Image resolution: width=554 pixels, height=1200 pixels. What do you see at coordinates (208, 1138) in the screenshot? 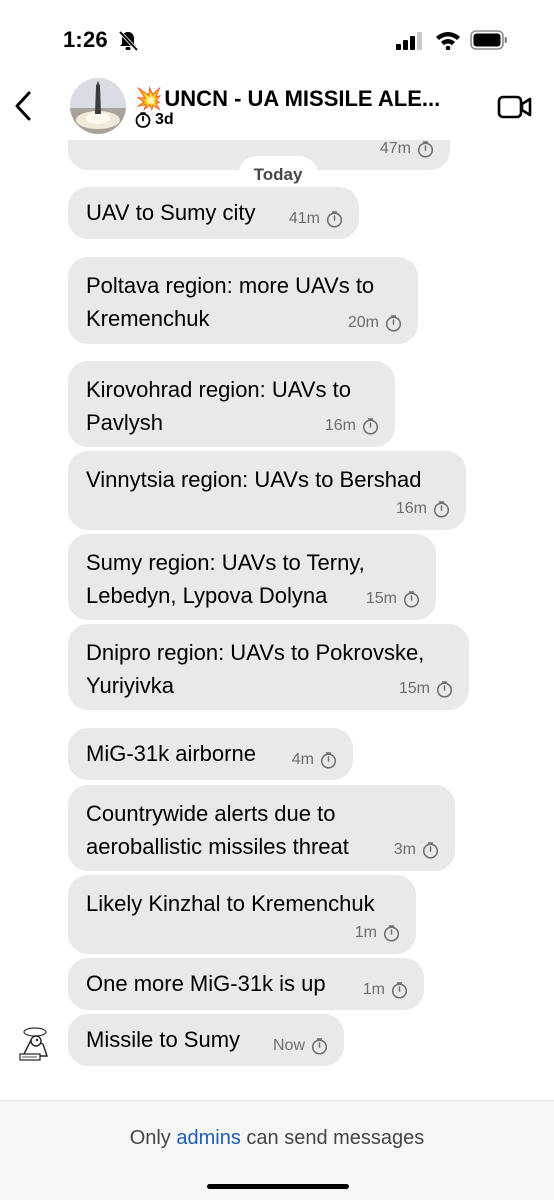
I see `admins-link: admins` at bounding box center [208, 1138].